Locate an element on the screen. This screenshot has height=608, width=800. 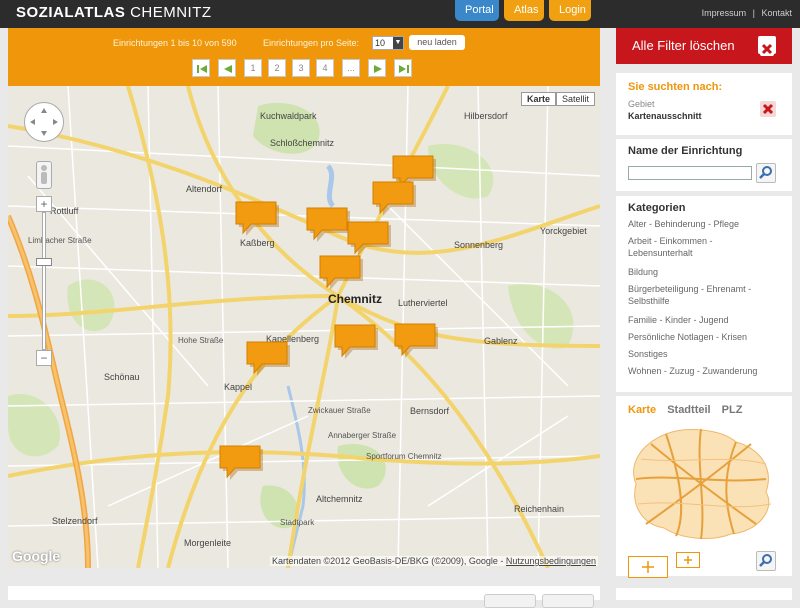
next-page-button is located at coordinates (377, 68).